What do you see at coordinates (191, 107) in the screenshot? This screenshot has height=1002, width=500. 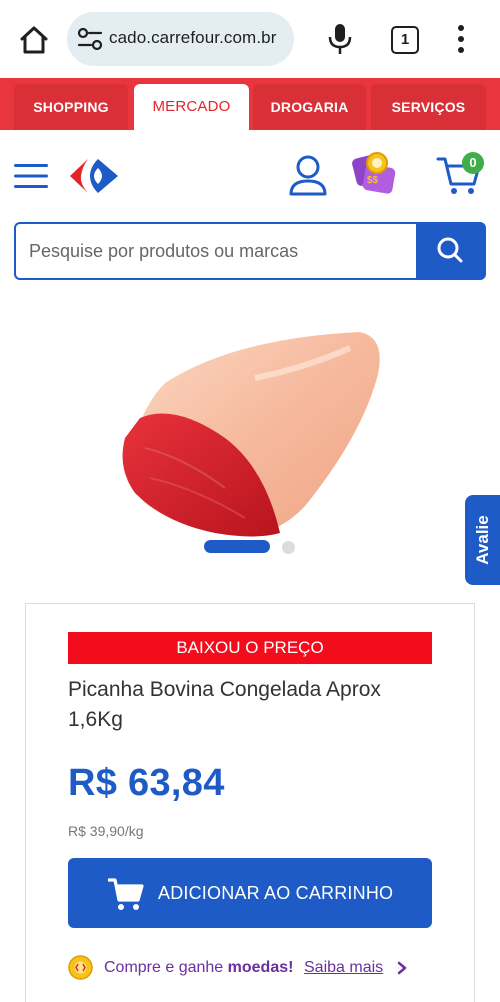 I see `tab-mercado: MERCADO` at bounding box center [191, 107].